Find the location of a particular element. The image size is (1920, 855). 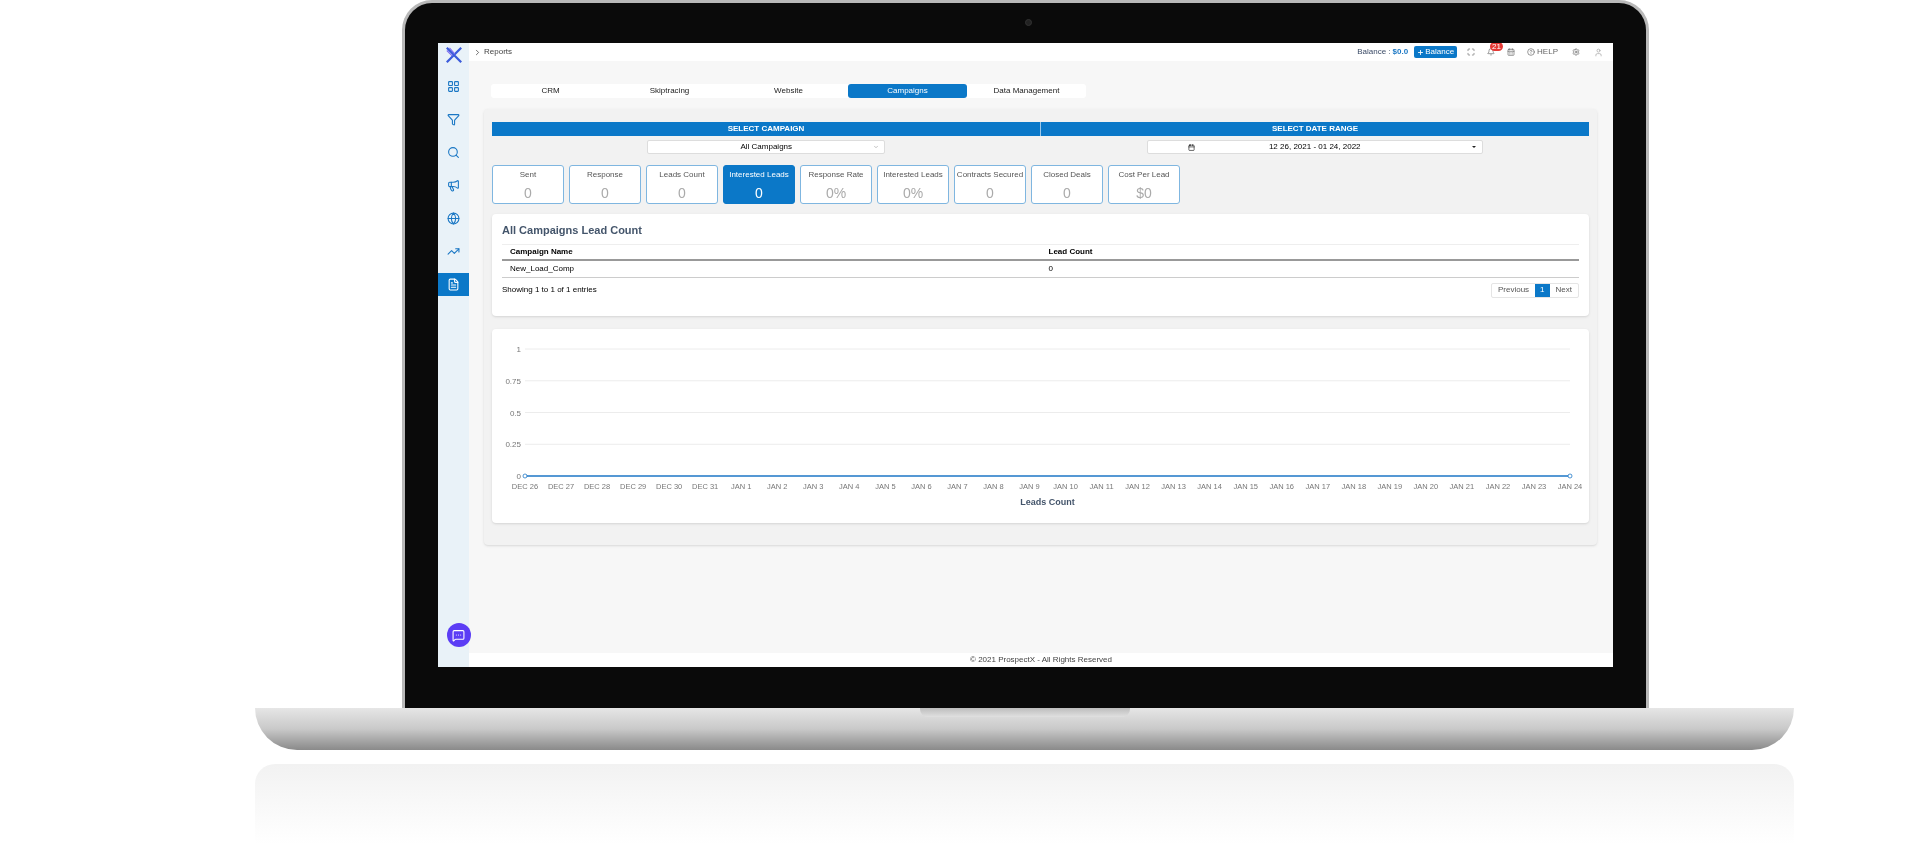

trend-icon is located at coordinates (453, 251).